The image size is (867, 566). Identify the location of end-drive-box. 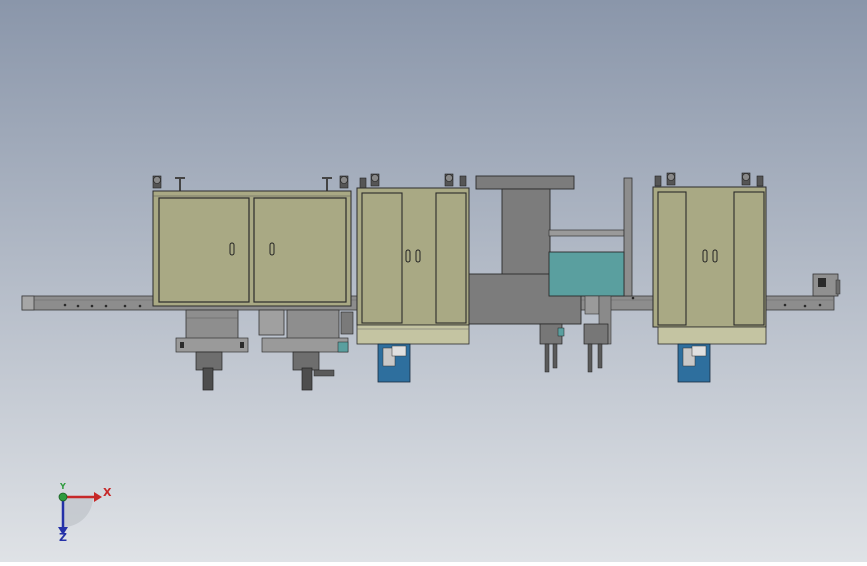
(826, 285).